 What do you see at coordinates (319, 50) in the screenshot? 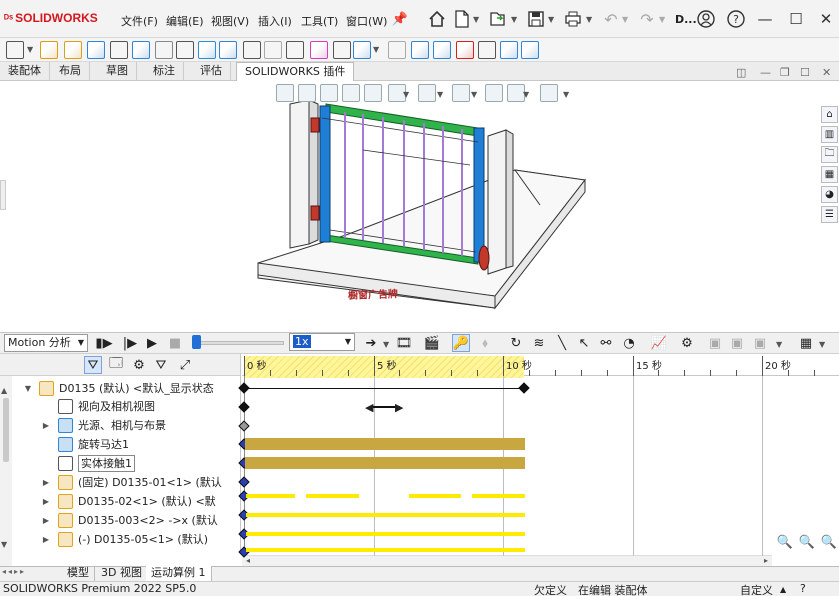
I see `update-speedpak-icon` at bounding box center [319, 50].